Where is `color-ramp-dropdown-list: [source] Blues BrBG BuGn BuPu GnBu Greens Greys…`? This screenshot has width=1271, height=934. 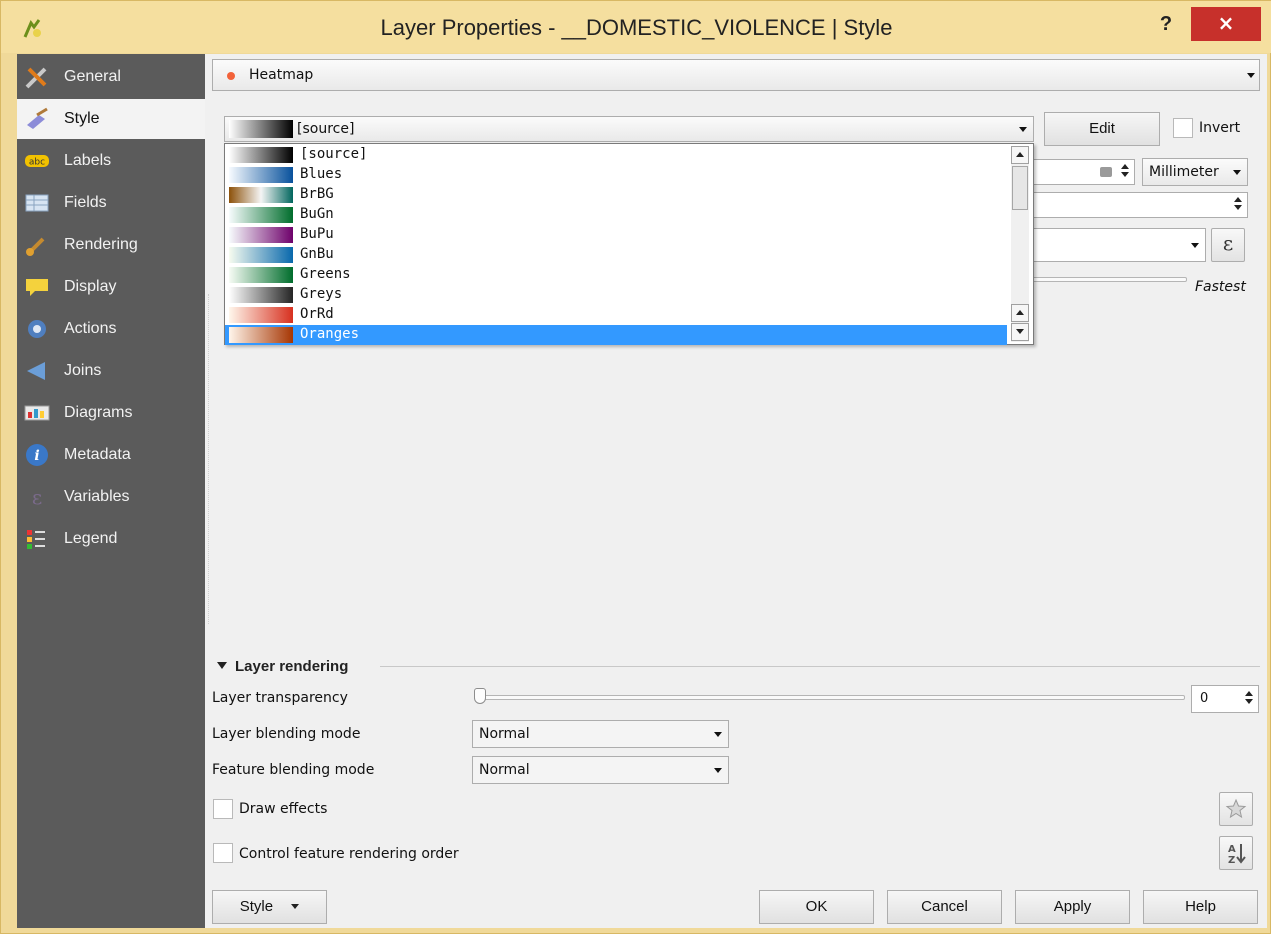
color-ramp-dropdown-list: [source] Blues BrBG BuGn BuPu GnBu Greens Greys… is located at coordinates (629, 244).